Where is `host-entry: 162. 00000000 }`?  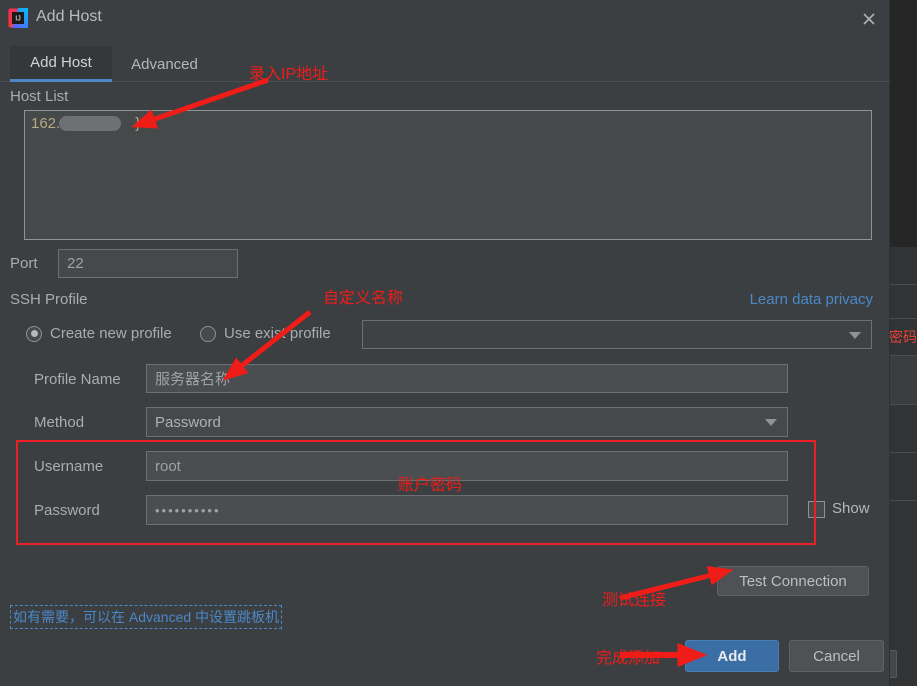
host-entry: 162. 00000000 } is located at coordinates (85, 123).